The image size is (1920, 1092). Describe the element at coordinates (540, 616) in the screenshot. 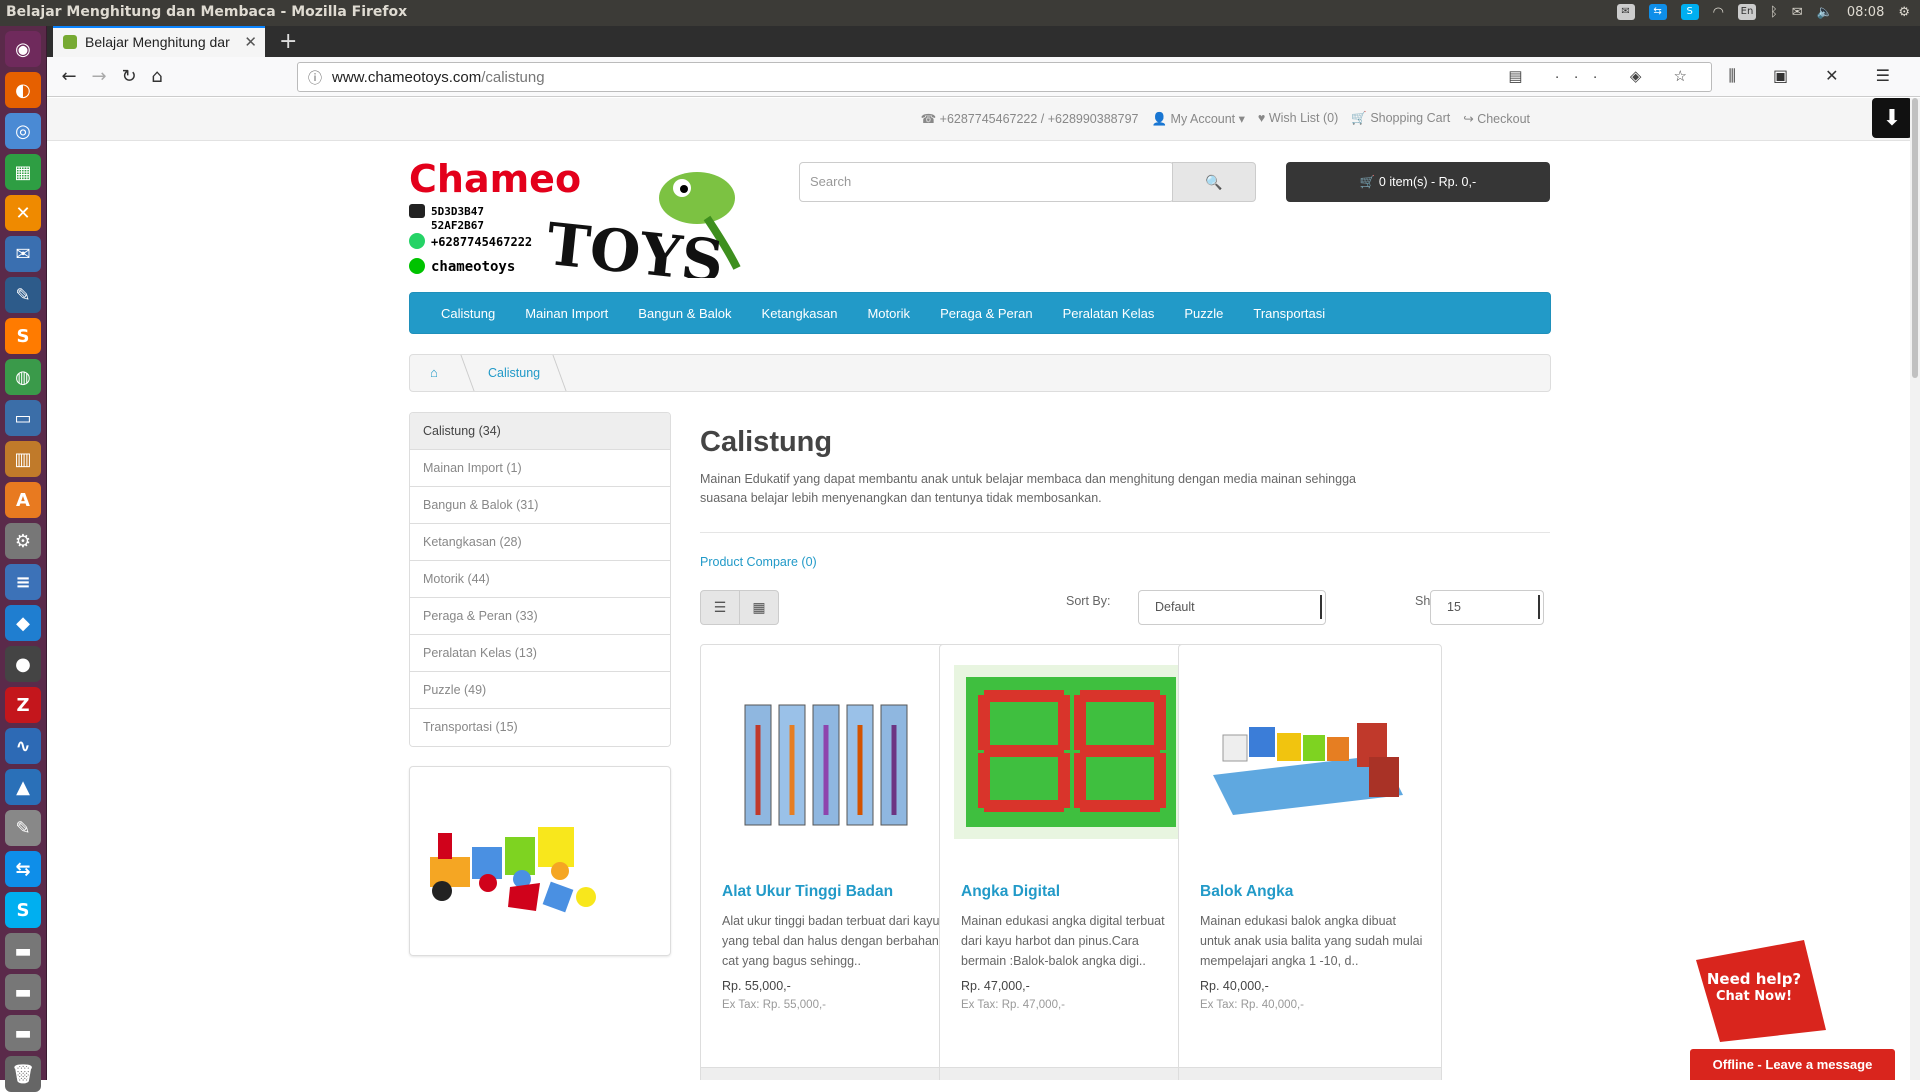

I see `sidebar-item-peraga-peran: Peraga & Peran (33)` at that location.